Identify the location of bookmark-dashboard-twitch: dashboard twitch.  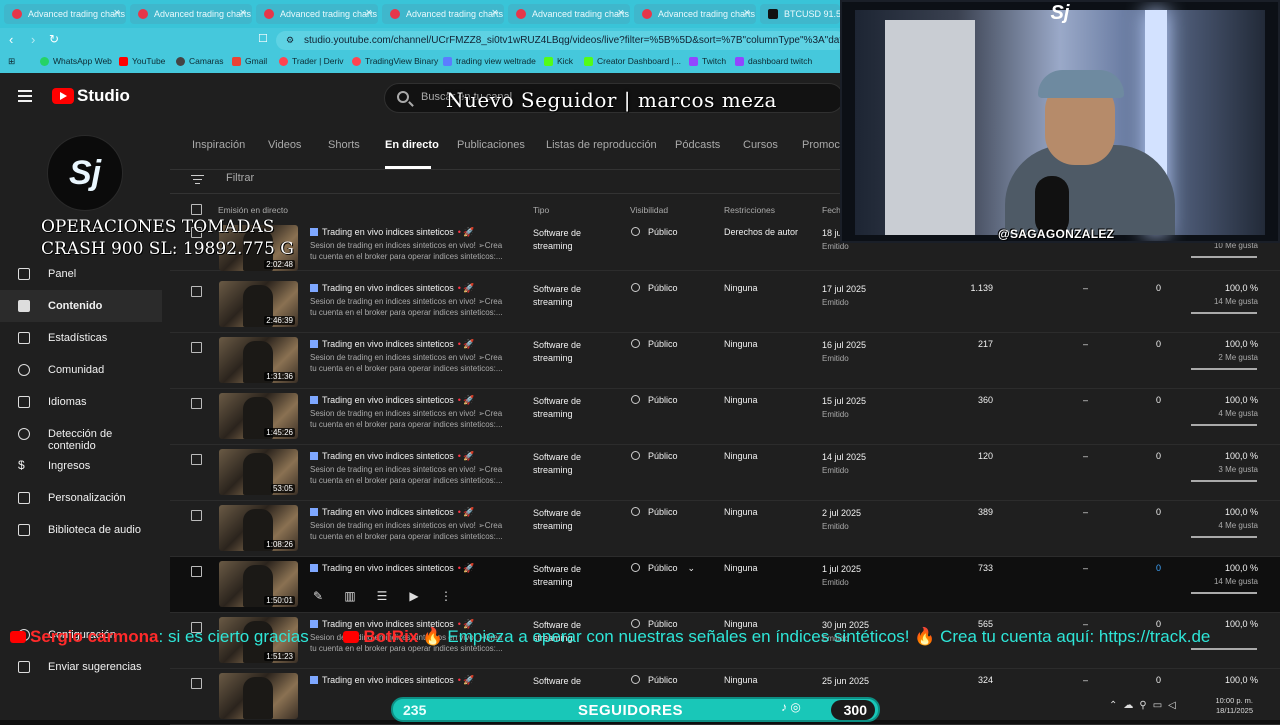
(773, 61).